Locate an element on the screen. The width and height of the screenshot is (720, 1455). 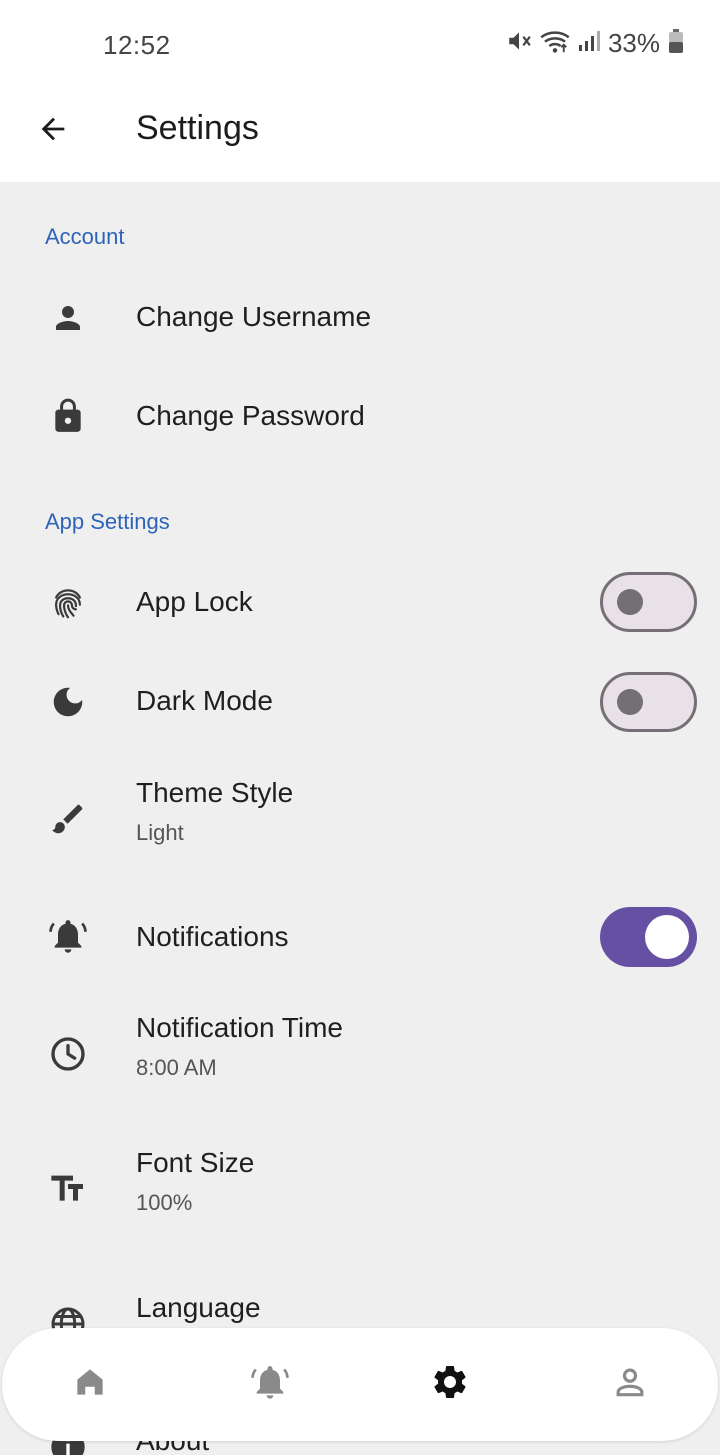
nav-settings is located at coordinates (450, 1384).